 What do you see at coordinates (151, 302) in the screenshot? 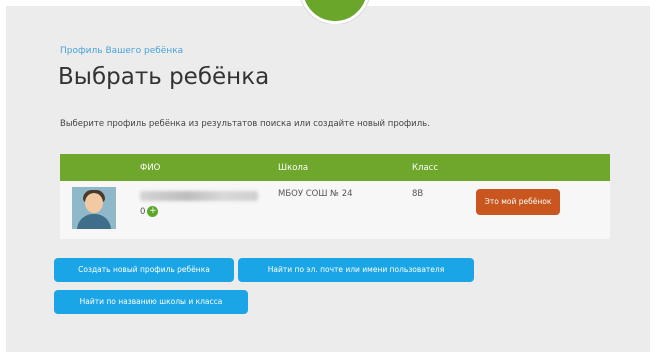
I see `find-by-school-button: Найти по названию школы и класса` at bounding box center [151, 302].